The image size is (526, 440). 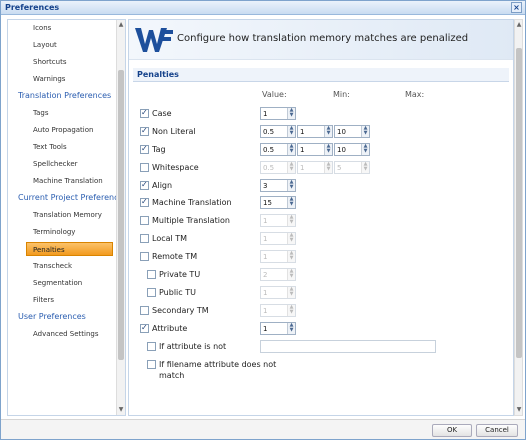 I want to click on cancel-button: Cancel, so click(x=497, y=430).